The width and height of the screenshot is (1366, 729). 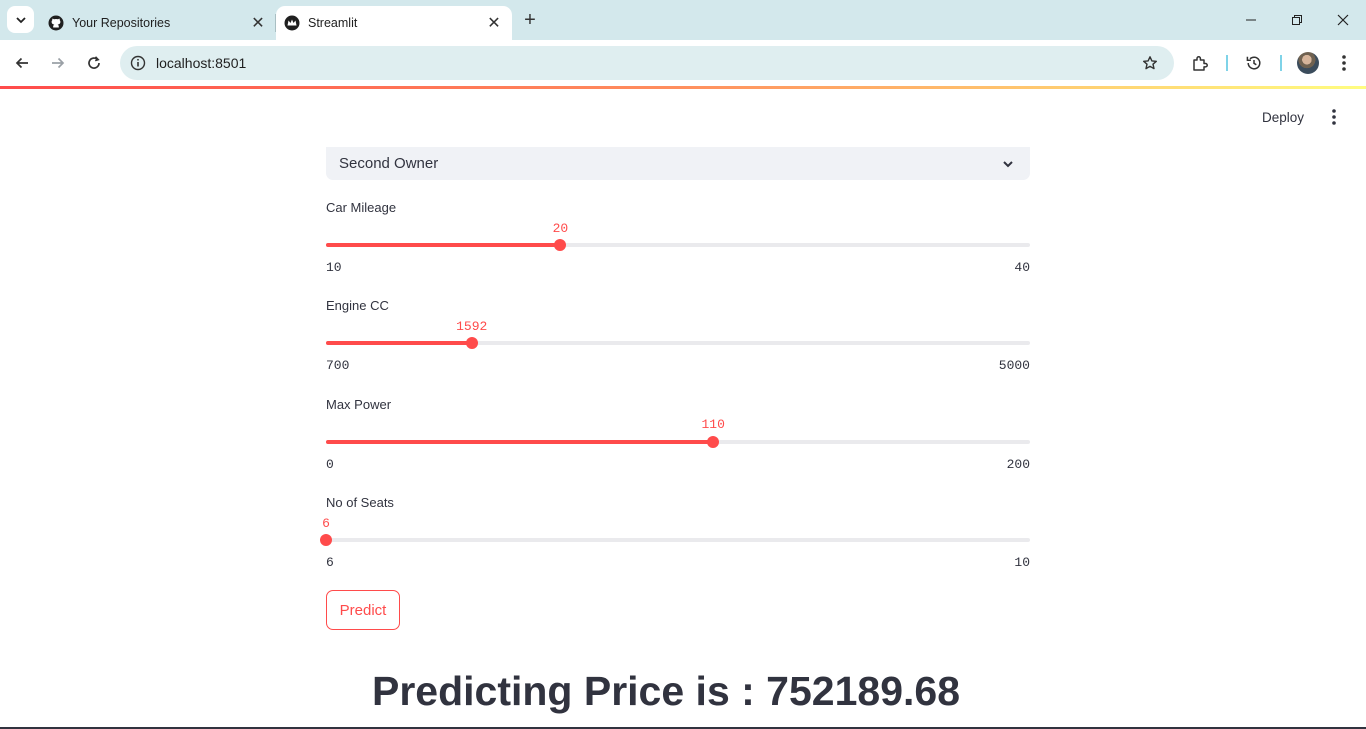 What do you see at coordinates (1022, 267) in the screenshot?
I see `car-mileage-max: 40` at bounding box center [1022, 267].